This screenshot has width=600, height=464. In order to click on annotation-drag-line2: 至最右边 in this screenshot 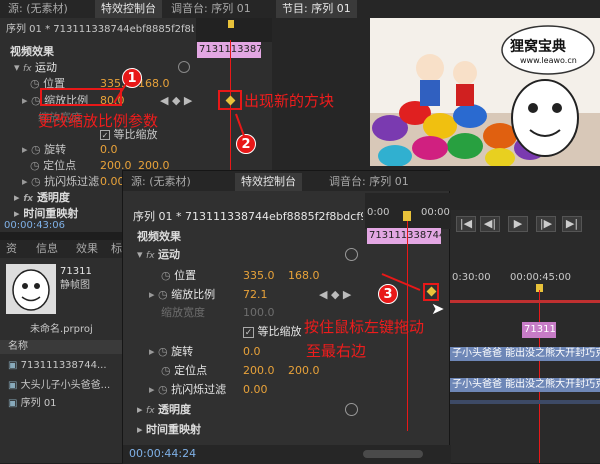, I will do `click(336, 351)`.